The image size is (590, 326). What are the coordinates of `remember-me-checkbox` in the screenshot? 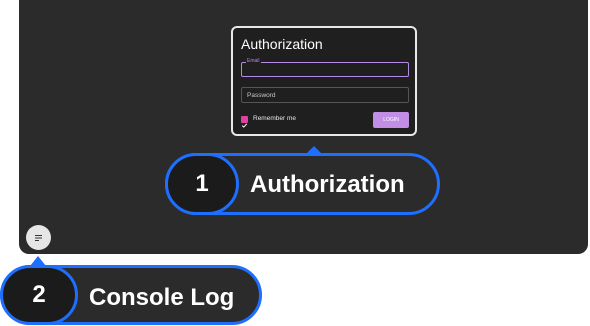 It's located at (244, 122).